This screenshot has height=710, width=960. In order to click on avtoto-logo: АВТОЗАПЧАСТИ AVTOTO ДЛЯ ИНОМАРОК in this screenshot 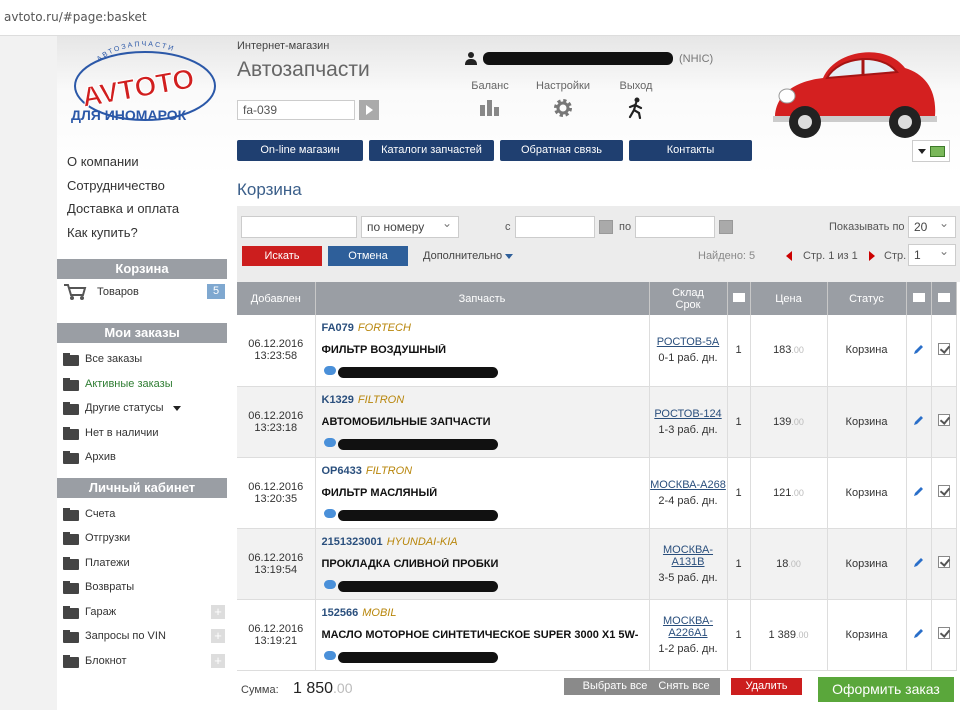, I will do `click(142, 86)`.